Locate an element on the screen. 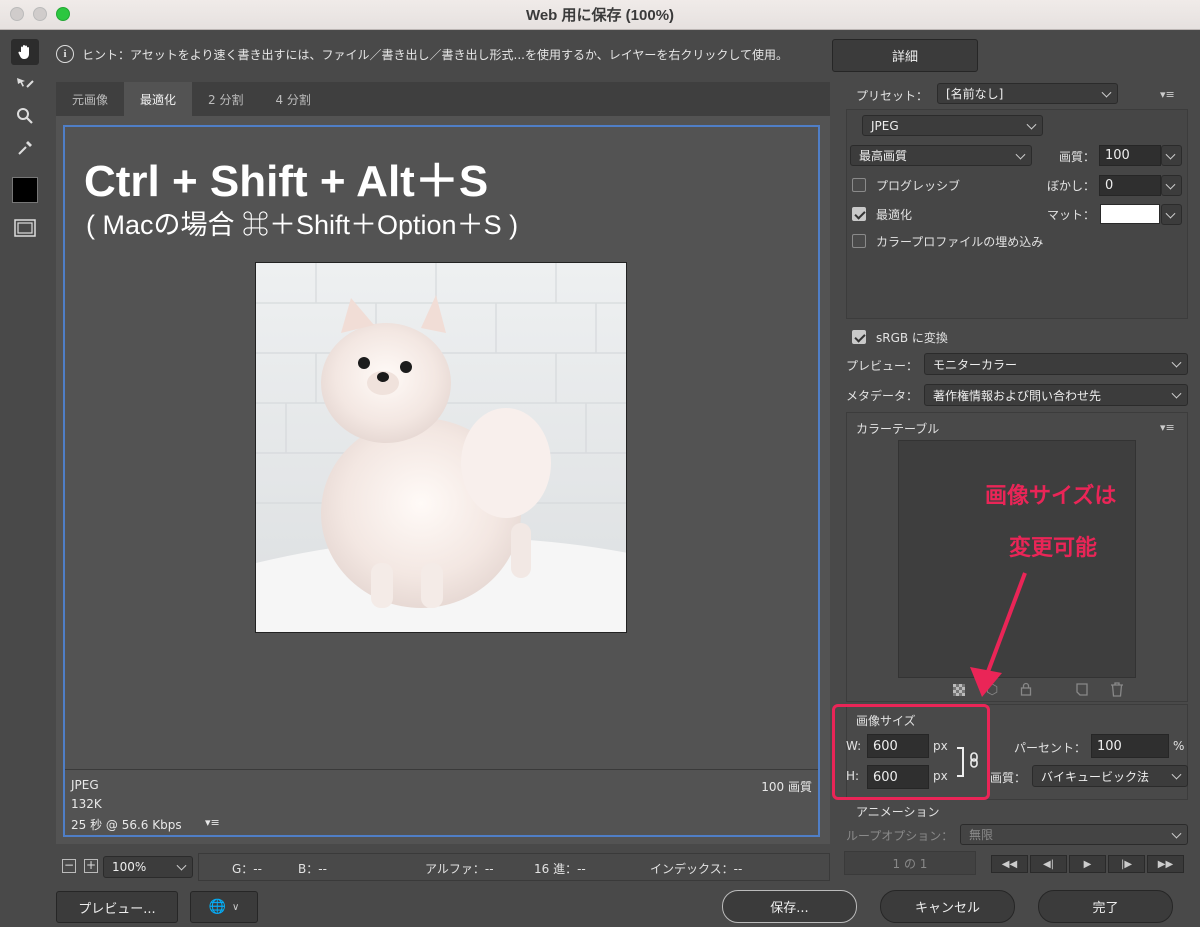 This screenshot has height=927, width=1200. preset-value: [名前なし] is located at coordinates (975, 94).